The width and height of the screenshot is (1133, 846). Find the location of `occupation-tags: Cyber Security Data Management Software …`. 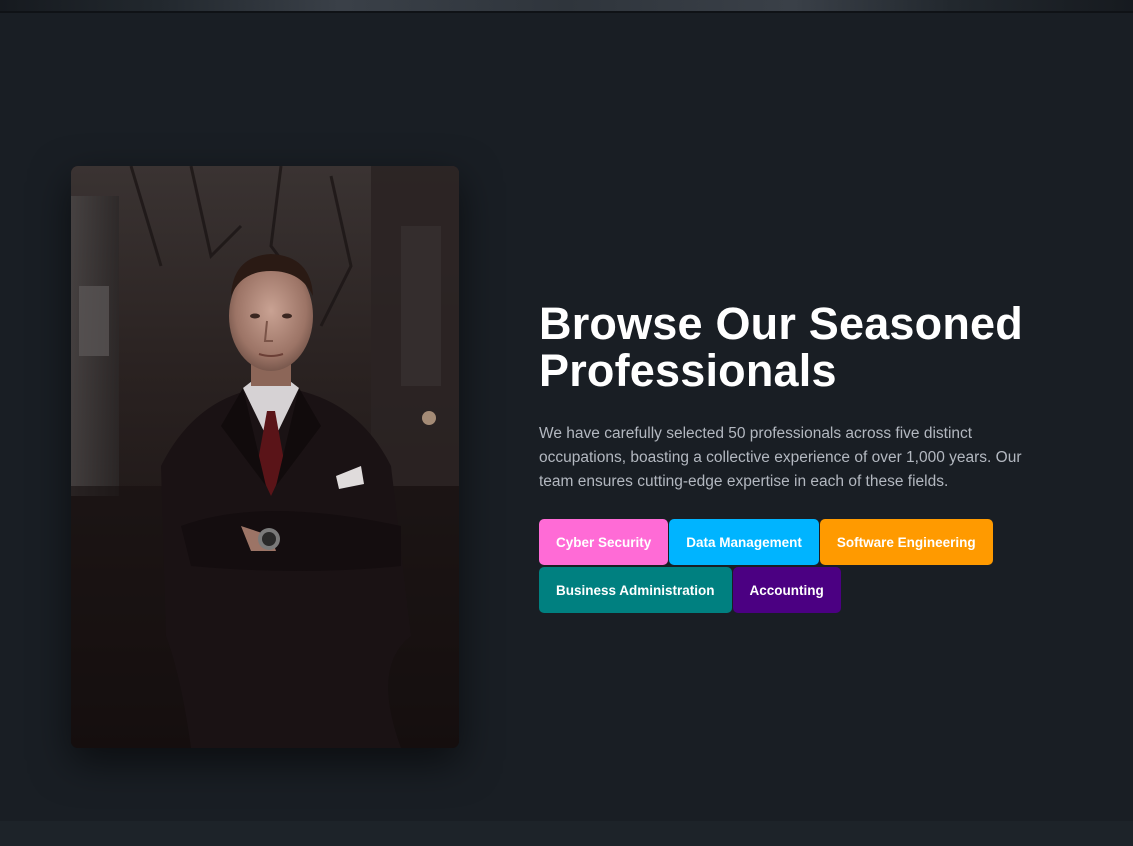

occupation-tags: Cyber Security Data Management Software … is located at coordinates (769, 566).